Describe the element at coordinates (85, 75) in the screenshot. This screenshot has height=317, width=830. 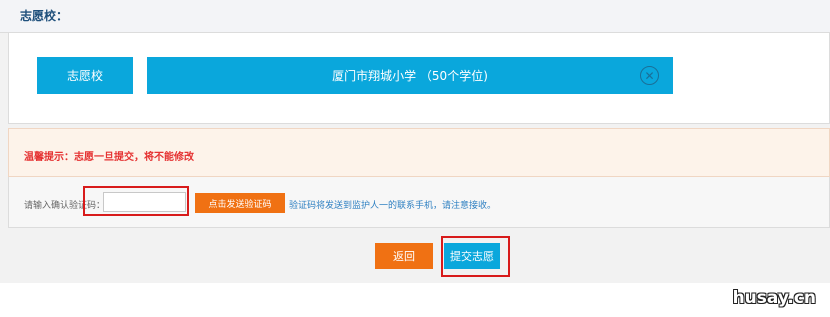
I see `school-label-box: 志愿校` at that location.